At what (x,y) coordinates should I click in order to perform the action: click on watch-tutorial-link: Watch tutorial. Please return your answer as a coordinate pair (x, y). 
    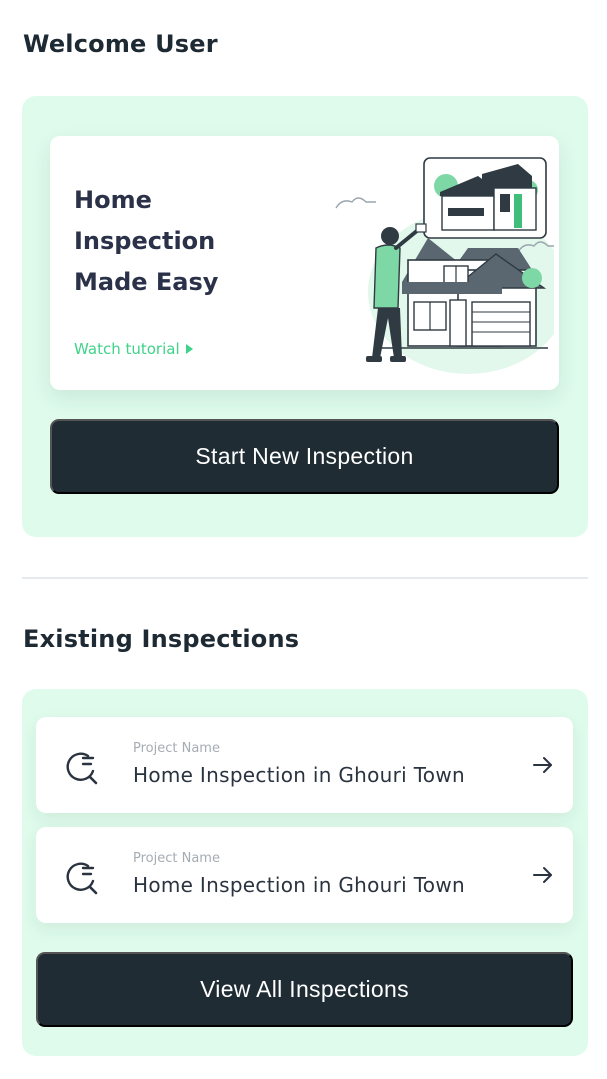
    Looking at the image, I should click on (133, 349).